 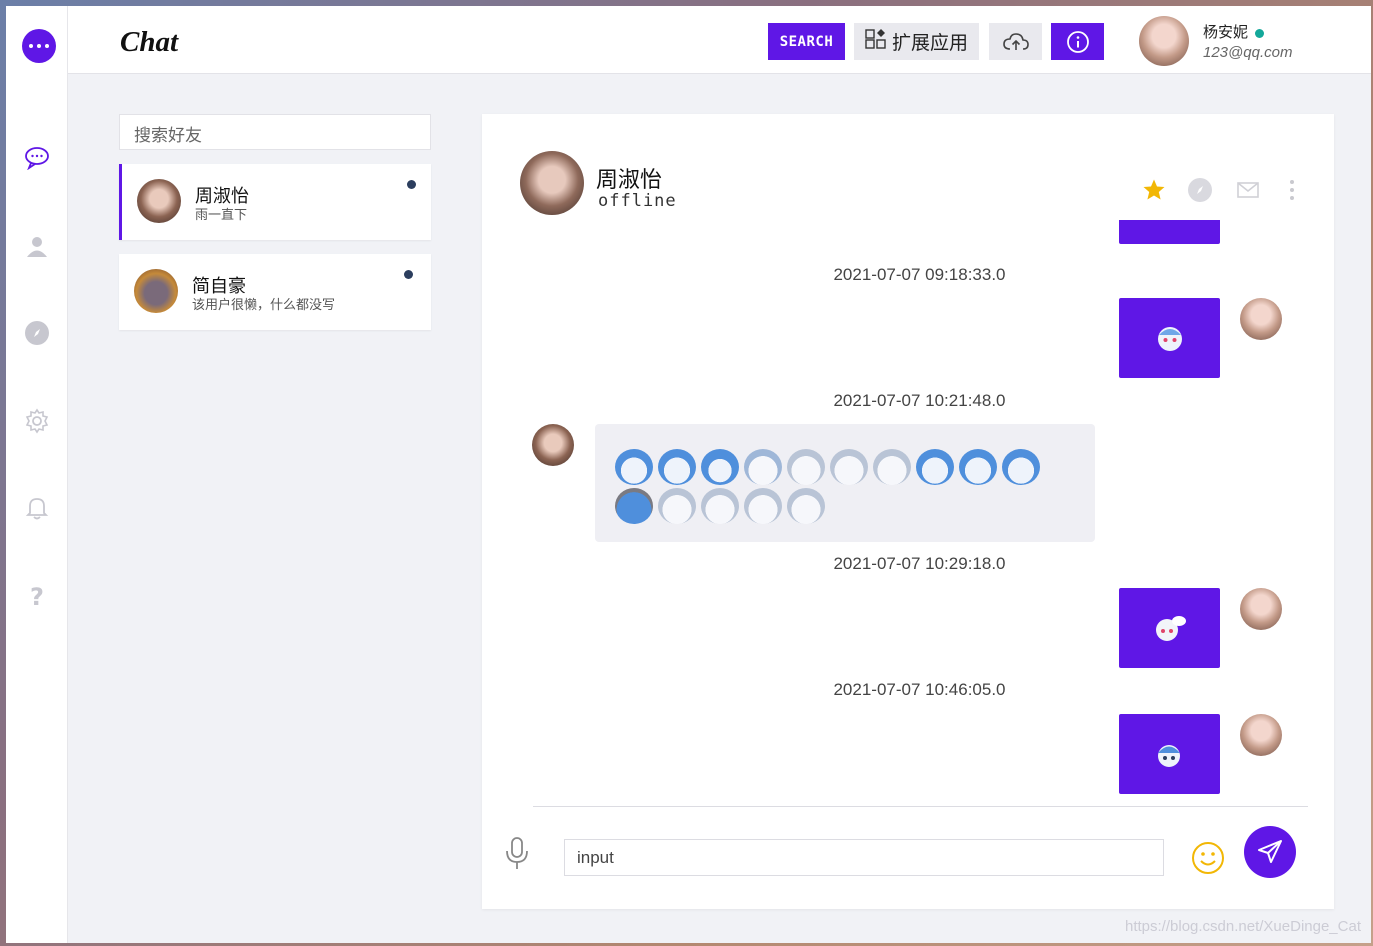 I want to click on message-timestamp: 2021-07-07 10:46:05.0, so click(x=919, y=689).